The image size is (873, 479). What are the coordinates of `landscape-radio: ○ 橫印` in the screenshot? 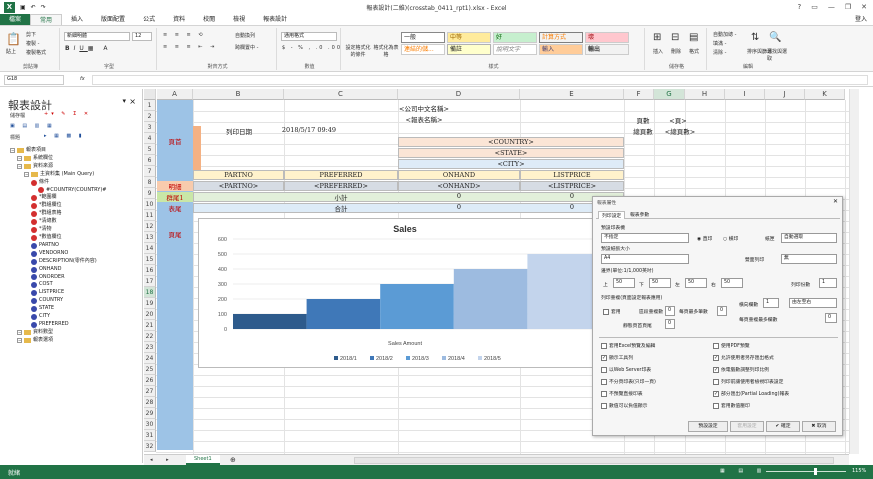 It's located at (730, 238).